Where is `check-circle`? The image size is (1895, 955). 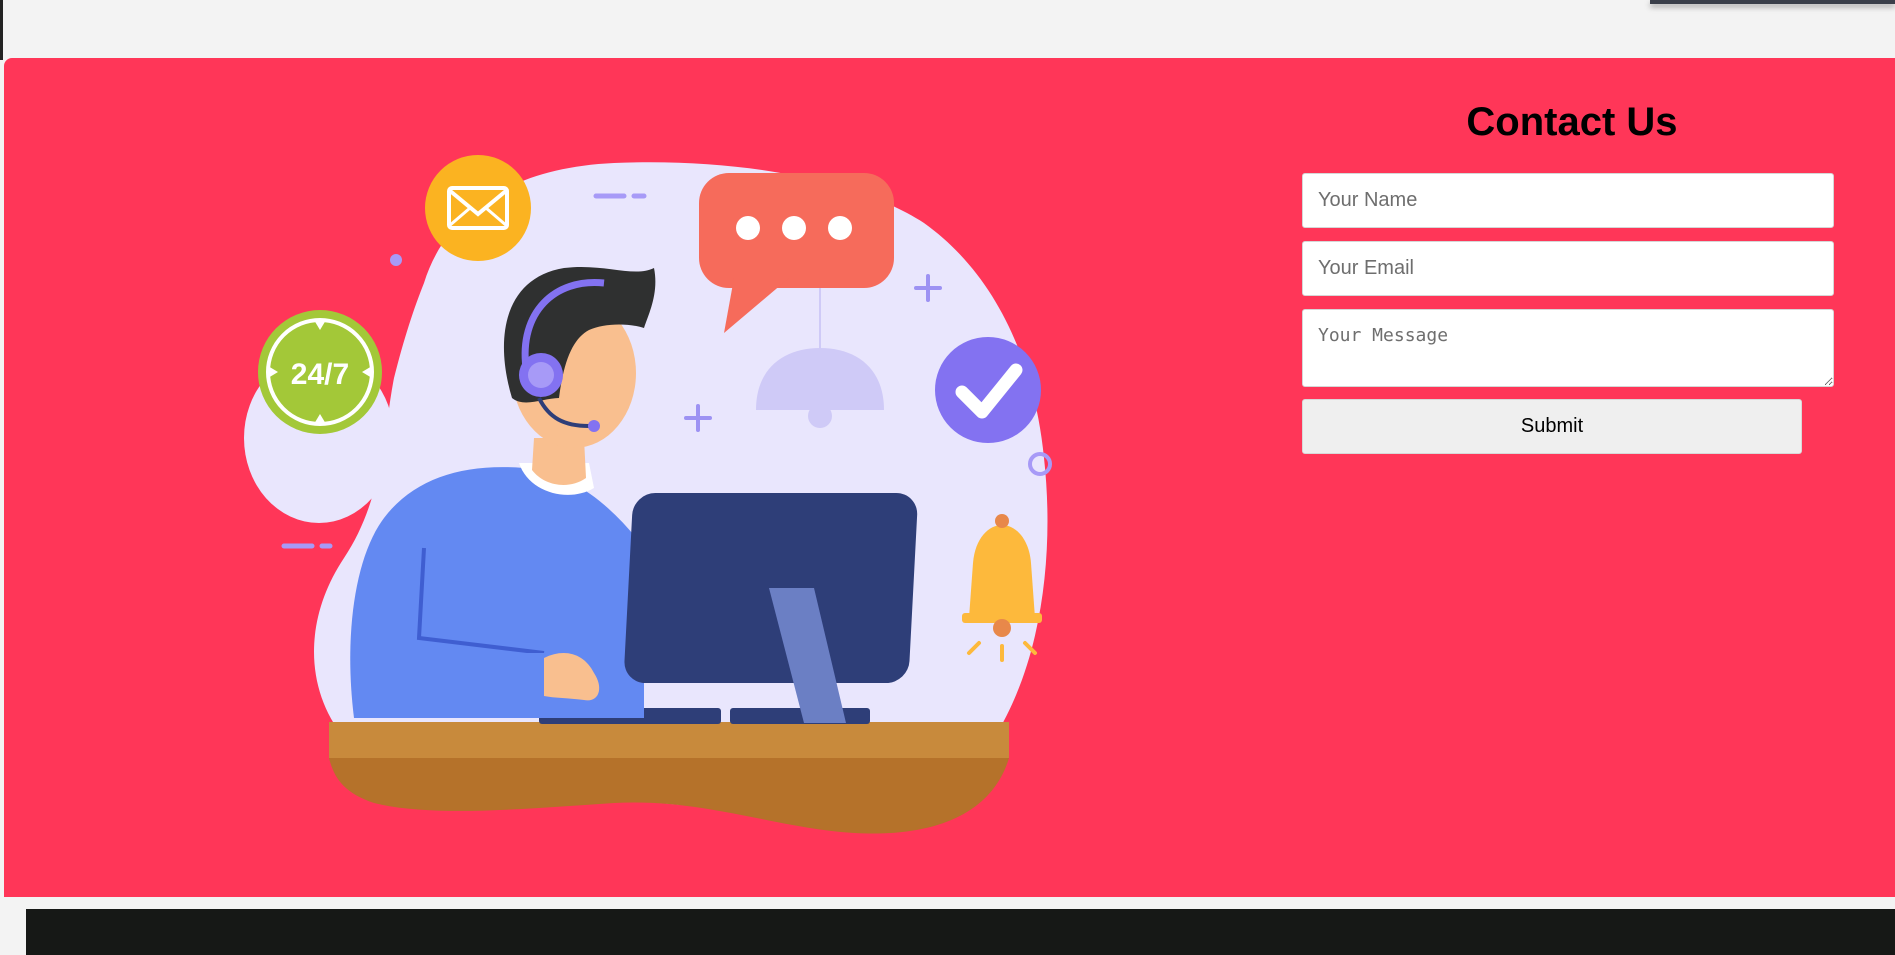 check-circle is located at coordinates (988, 390).